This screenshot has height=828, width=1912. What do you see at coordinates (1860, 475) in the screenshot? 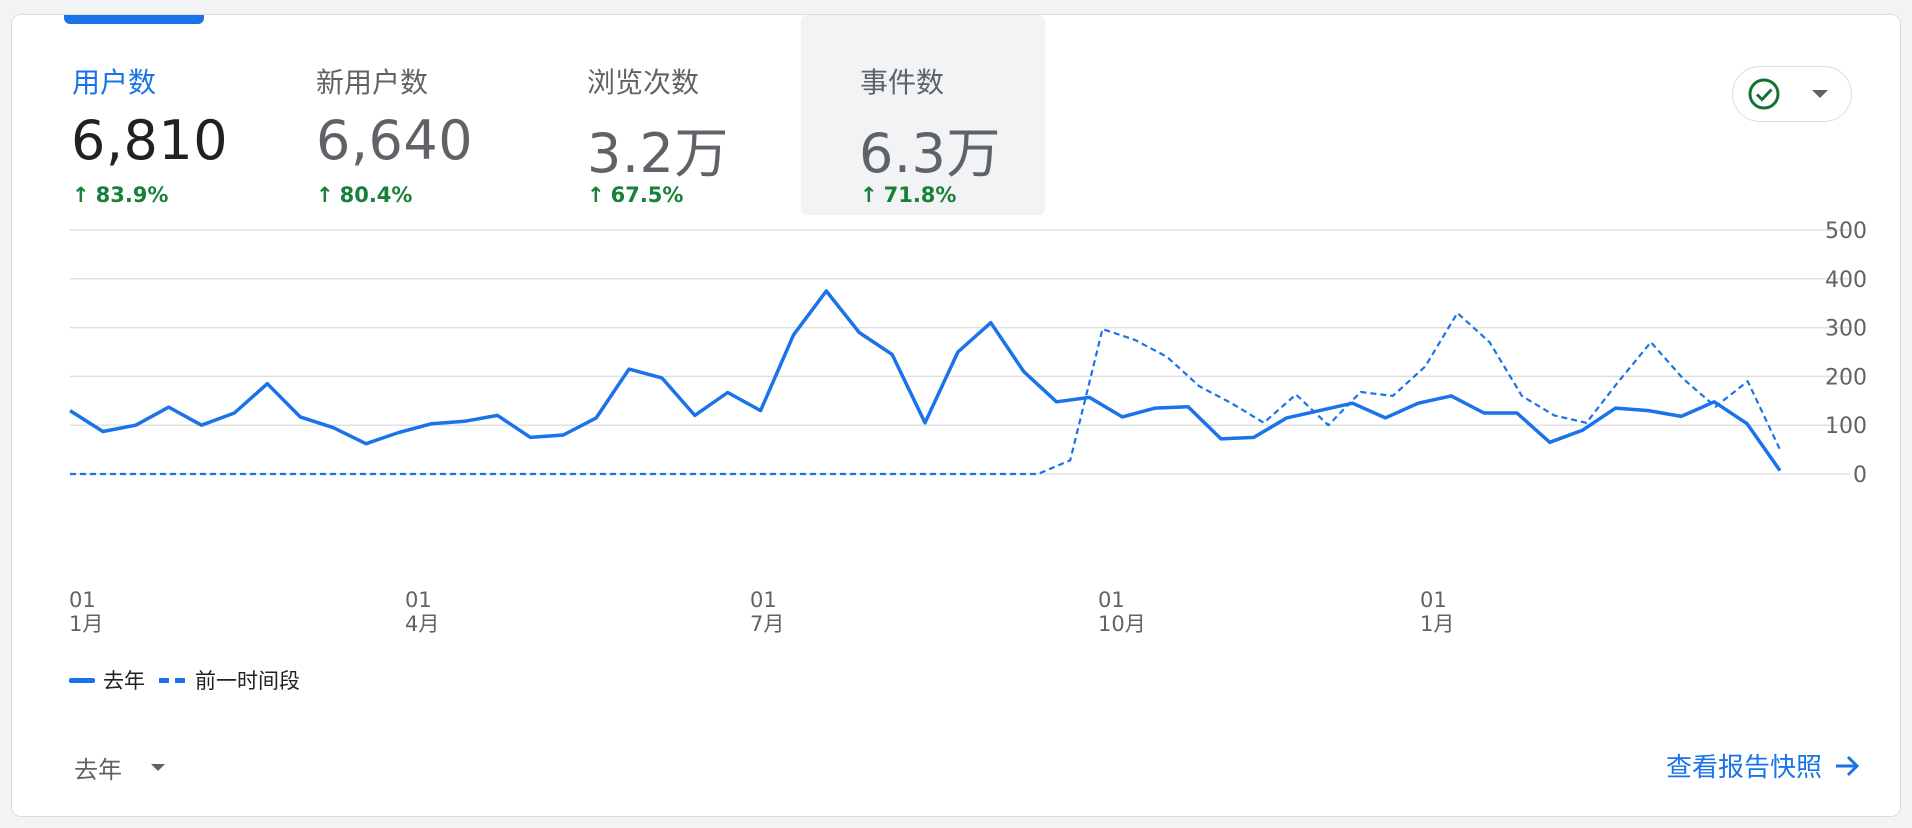
I see `y-tick-label: 0` at bounding box center [1860, 475].